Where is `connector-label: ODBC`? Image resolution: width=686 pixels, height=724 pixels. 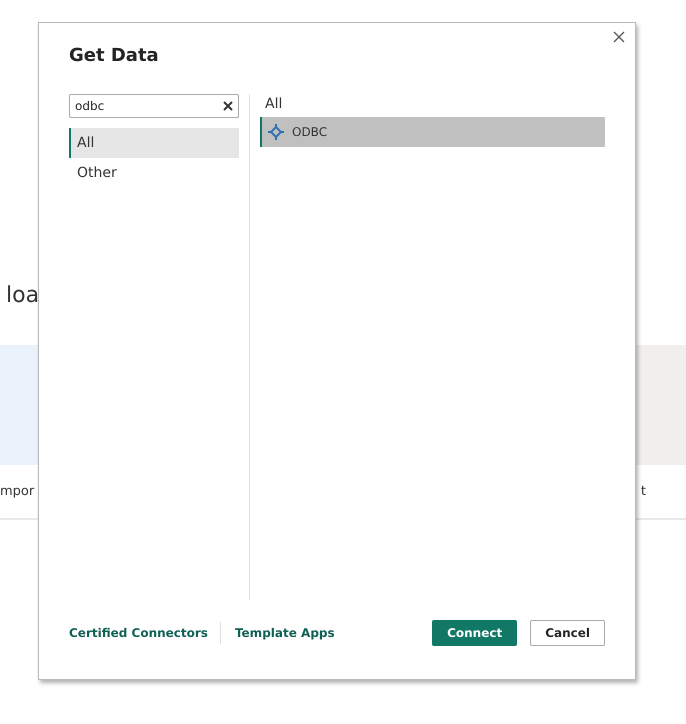
connector-label: ODBC is located at coordinates (310, 132).